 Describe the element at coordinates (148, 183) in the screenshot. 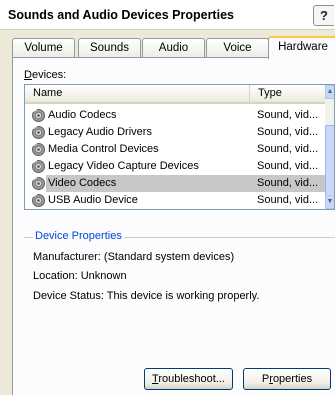

I see `device-name: Video Codecs` at that location.